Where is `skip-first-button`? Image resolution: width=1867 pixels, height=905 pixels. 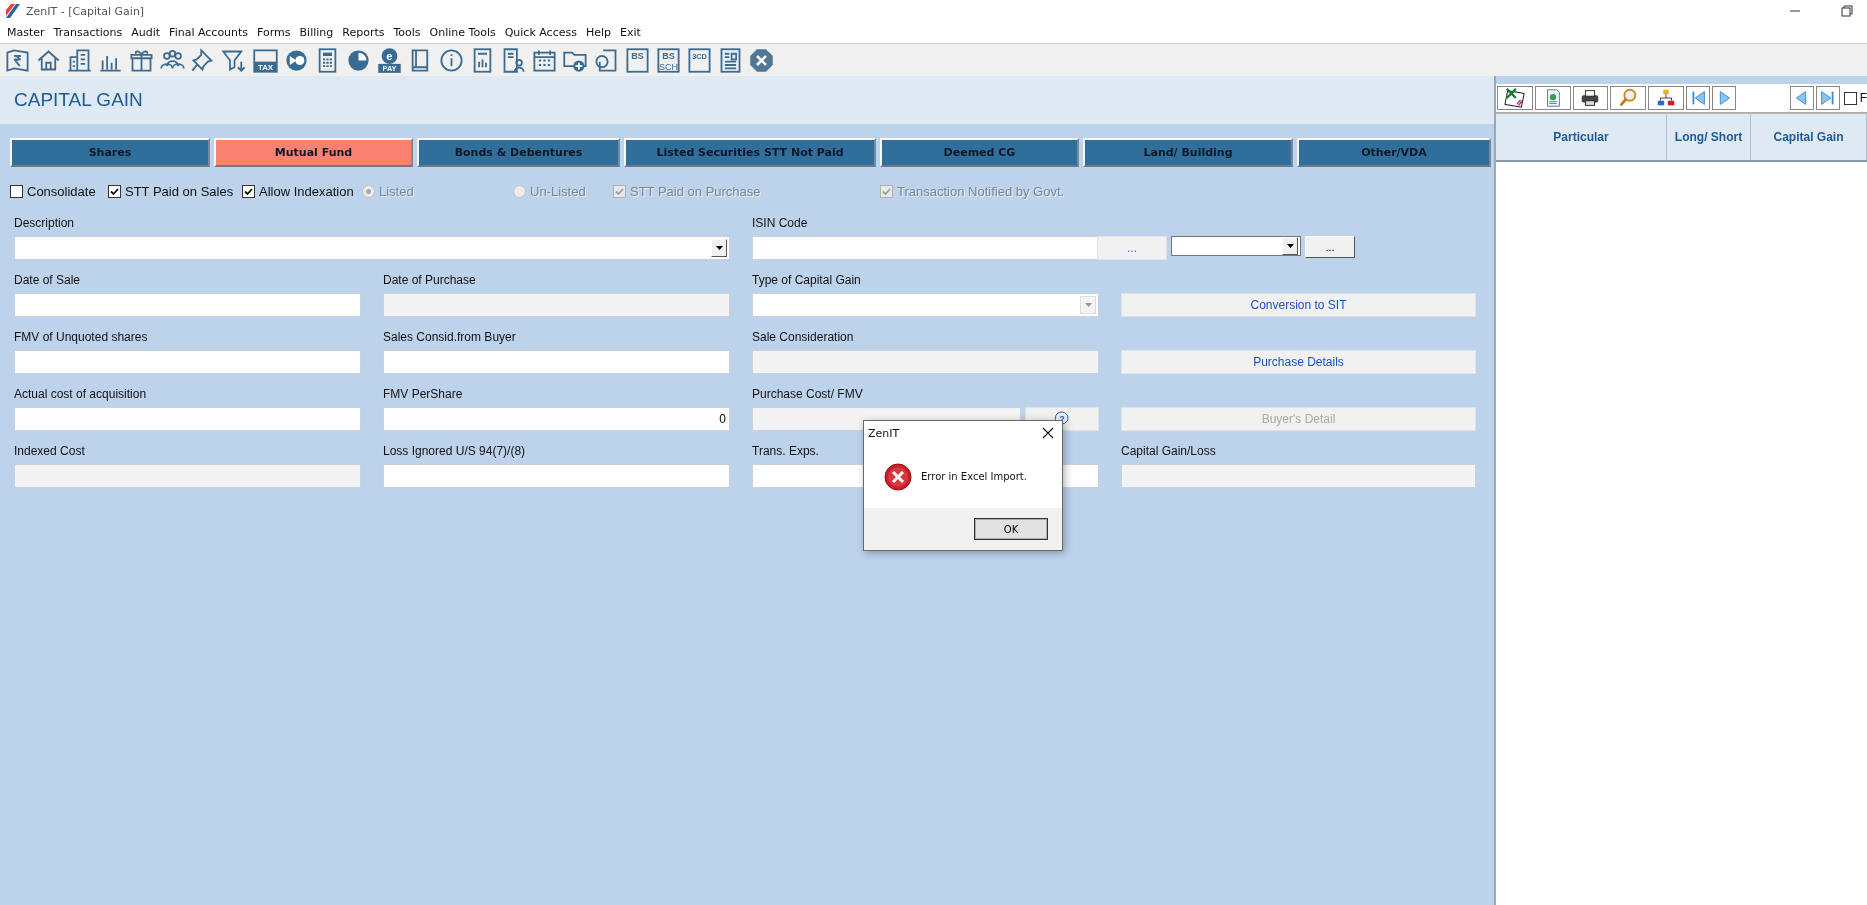
skip-first-button is located at coordinates (1698, 98).